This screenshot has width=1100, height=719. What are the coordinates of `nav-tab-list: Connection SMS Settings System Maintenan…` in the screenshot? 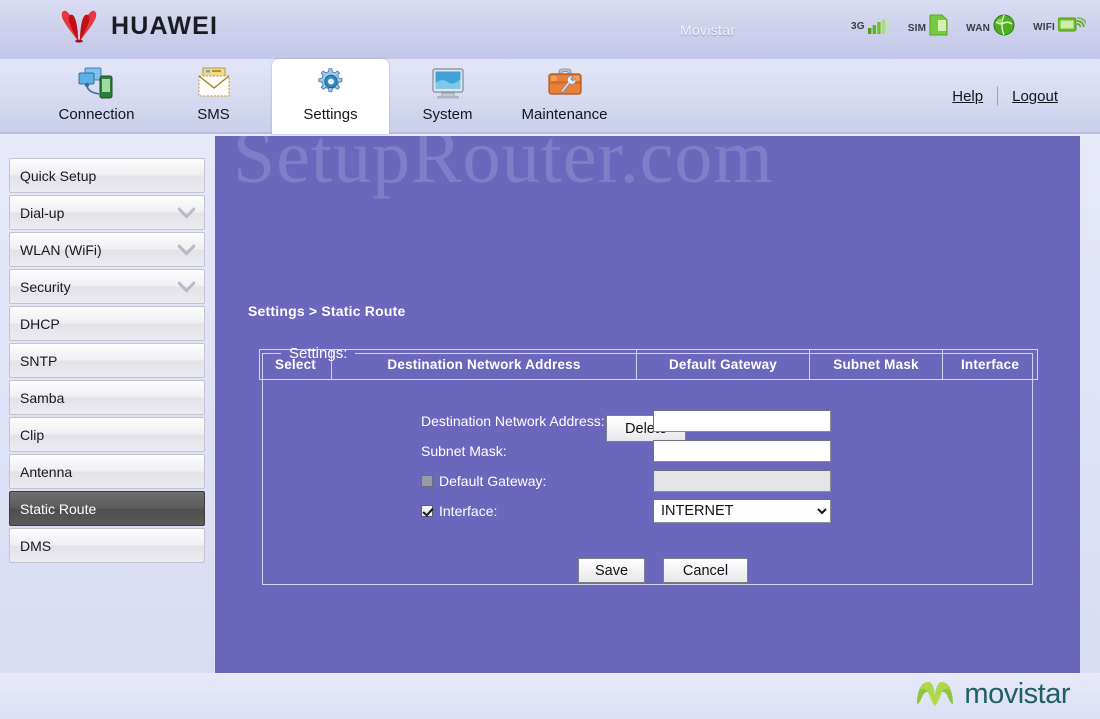 It's located at (330, 96).